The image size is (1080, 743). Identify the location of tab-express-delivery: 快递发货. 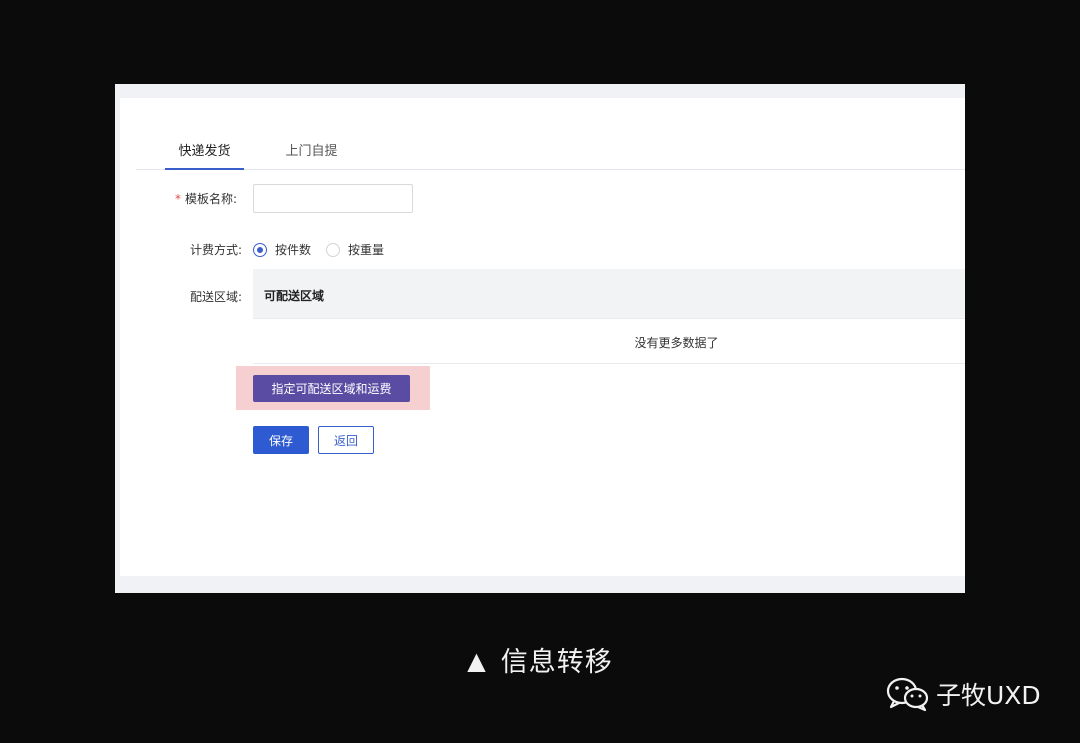
(204, 148).